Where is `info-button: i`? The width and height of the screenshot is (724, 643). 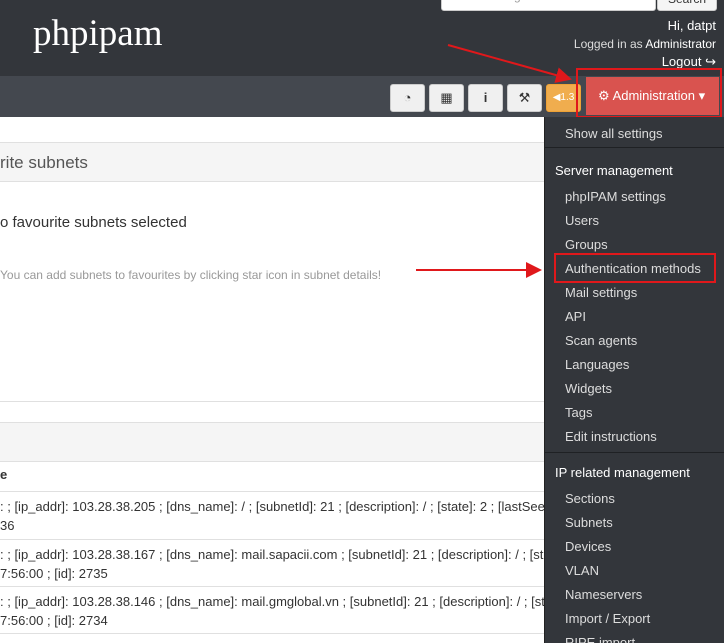
info-button: i is located at coordinates (485, 98).